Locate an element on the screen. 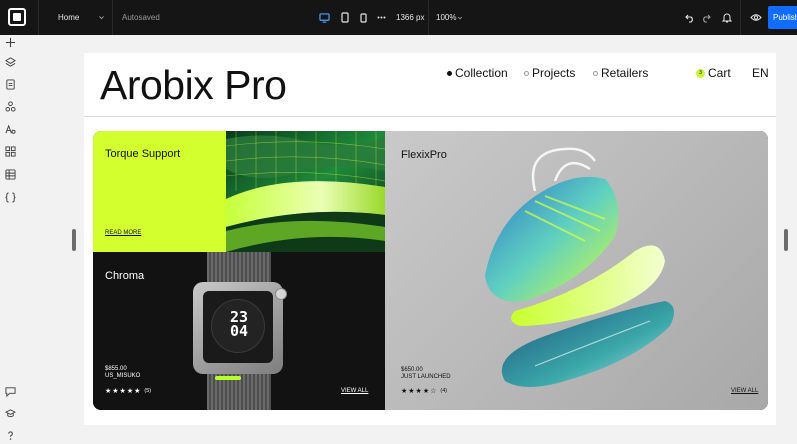 This screenshot has width=797, height=444. rating-stars: ★★★★☆ (4) is located at coordinates (424, 391).